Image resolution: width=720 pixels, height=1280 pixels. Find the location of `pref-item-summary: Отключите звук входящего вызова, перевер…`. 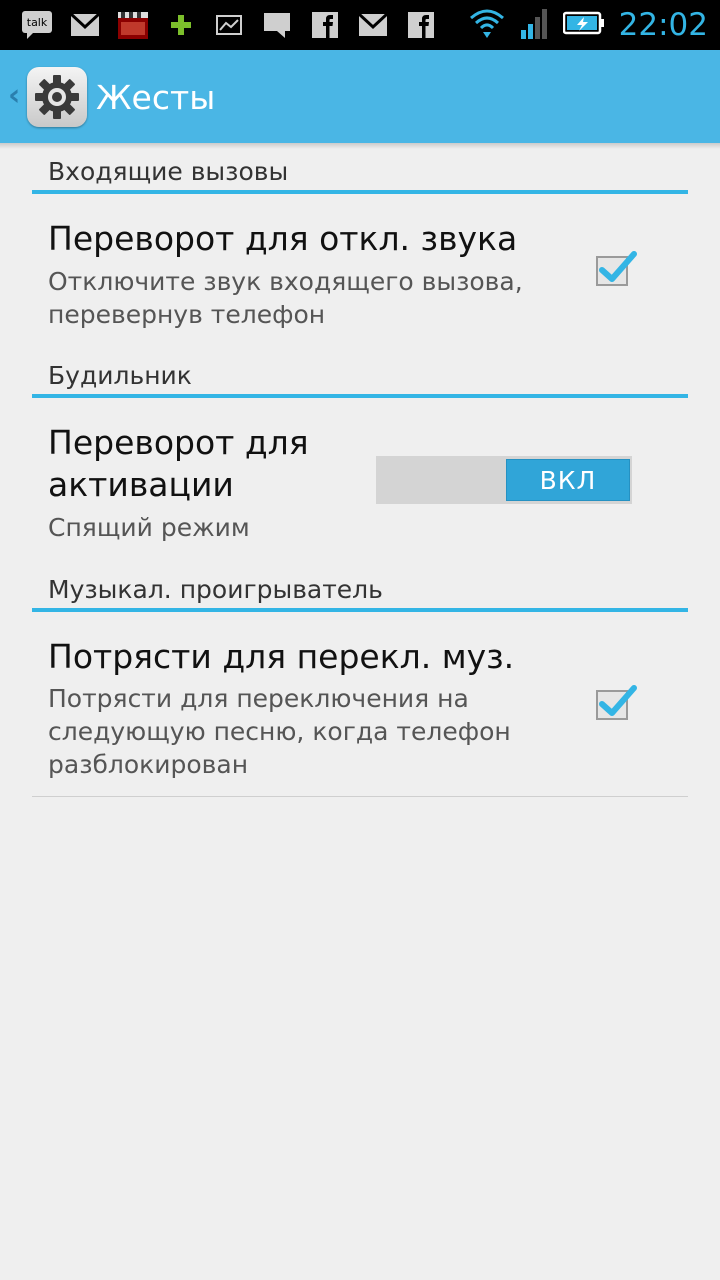

pref-item-summary: Отключите звук входящего вызова, перевер… is located at coordinates (285, 298).